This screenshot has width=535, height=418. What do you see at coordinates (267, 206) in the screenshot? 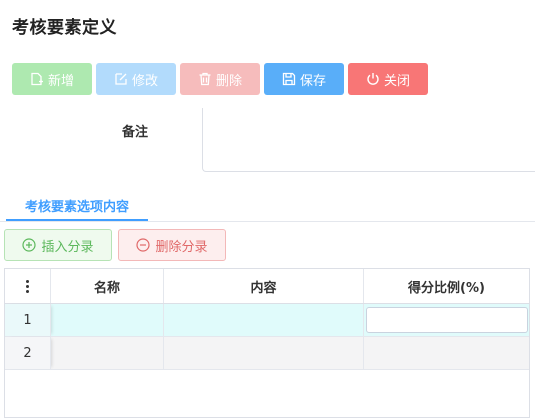
I see `tab-bar: 考核要素选项内容` at bounding box center [267, 206].